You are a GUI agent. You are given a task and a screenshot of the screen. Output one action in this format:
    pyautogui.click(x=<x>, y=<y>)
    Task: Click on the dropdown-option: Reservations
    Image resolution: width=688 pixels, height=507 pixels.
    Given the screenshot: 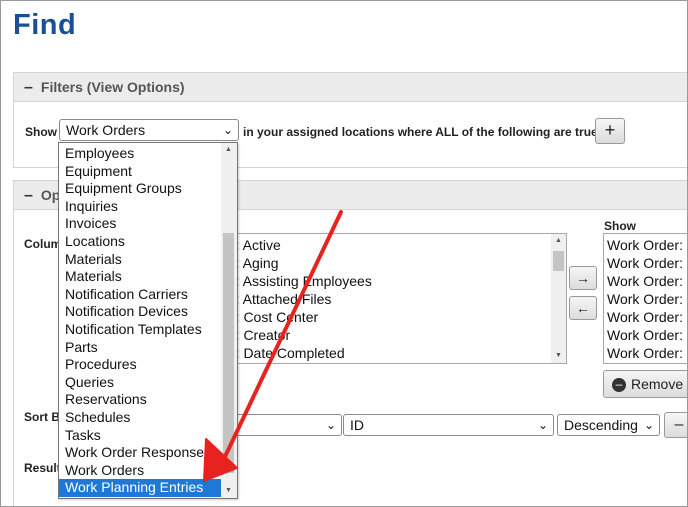 What is the action you would take?
    pyautogui.click(x=148, y=400)
    